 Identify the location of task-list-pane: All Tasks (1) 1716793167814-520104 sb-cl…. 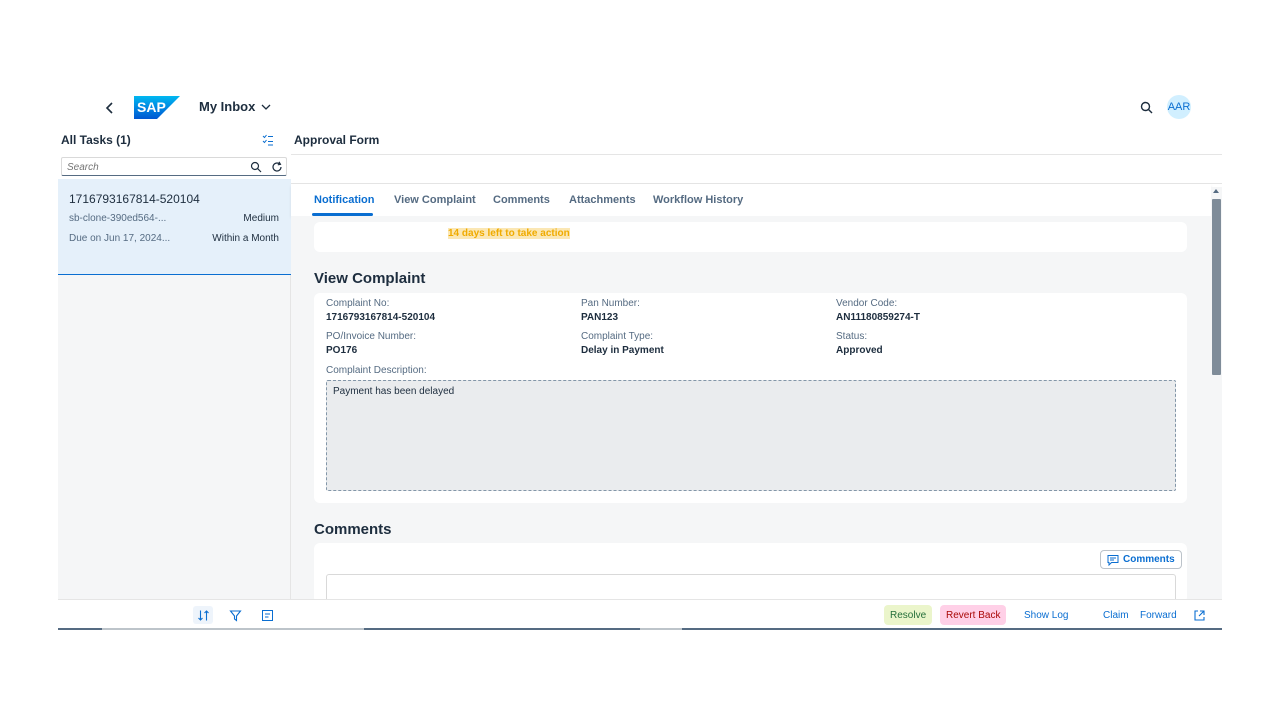
(174, 378).